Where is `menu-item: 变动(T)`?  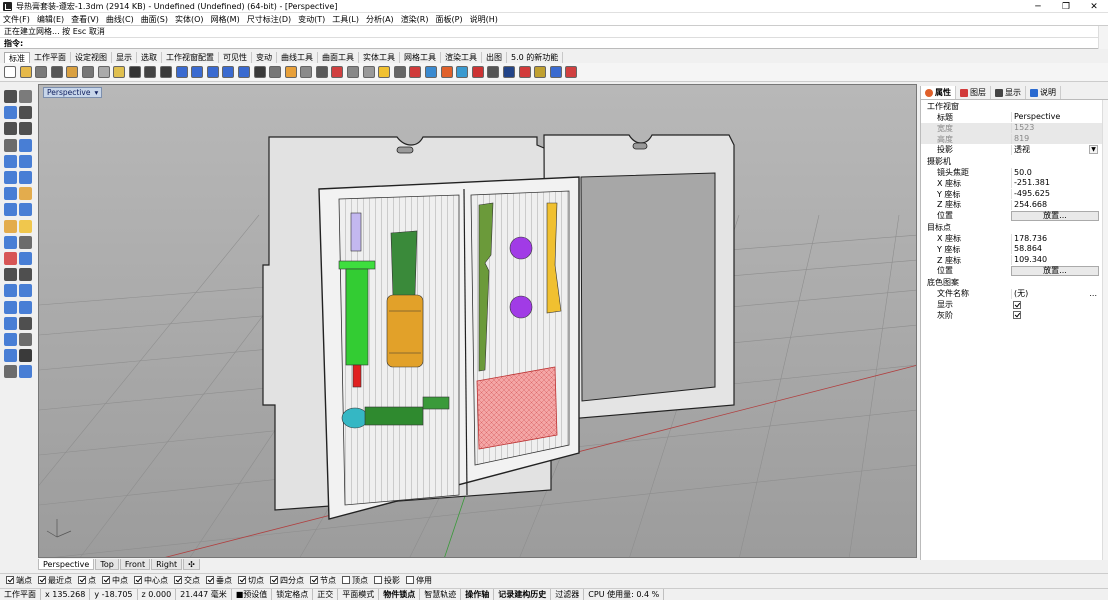 menu-item: 变动(T) is located at coordinates (311, 19).